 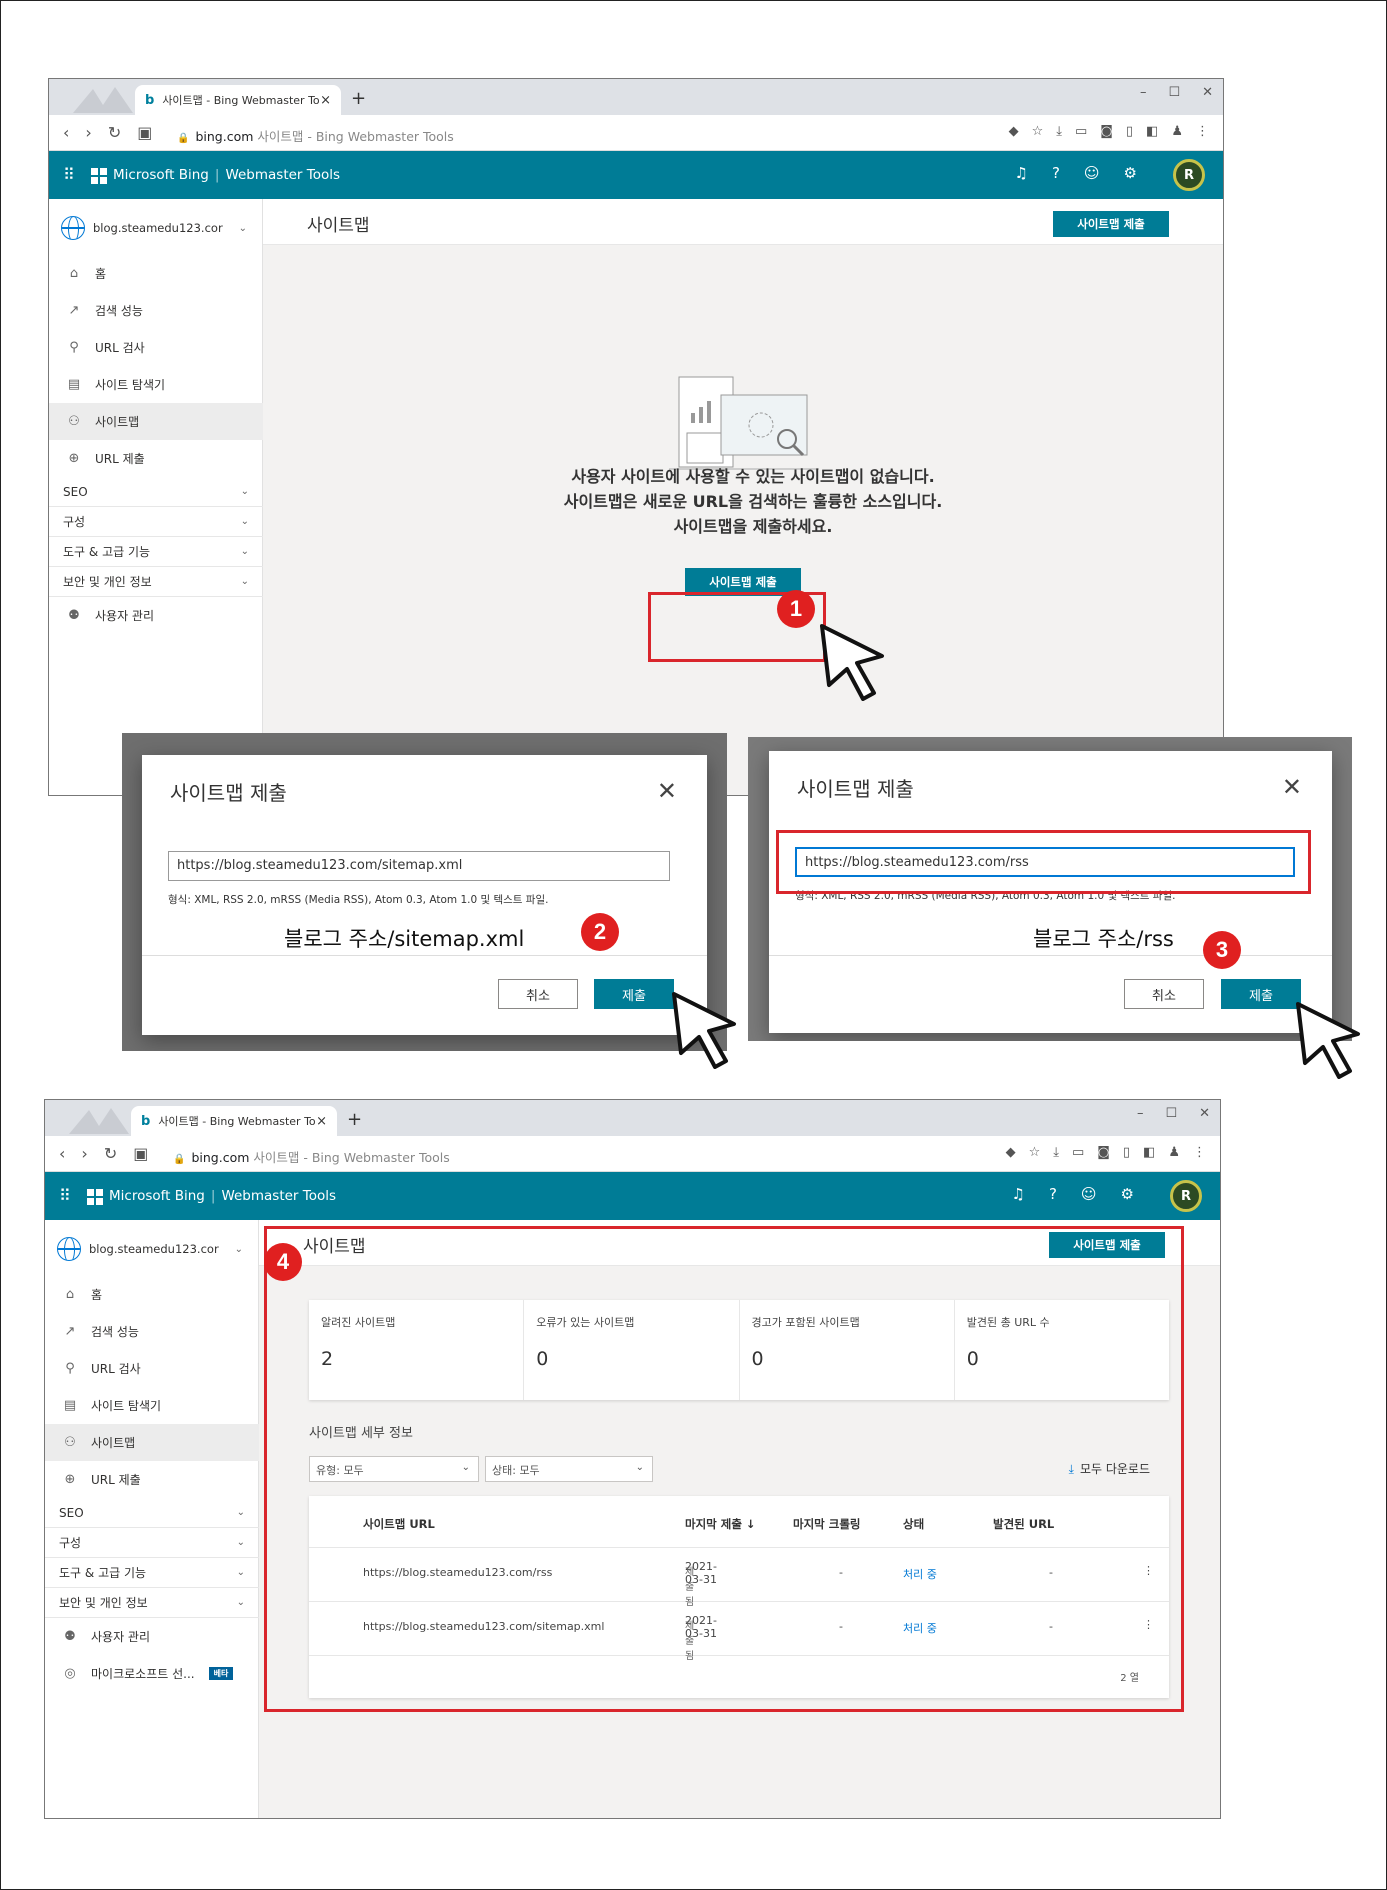 I want to click on sitemap-url-input: https://blog.steamedu123.com/sitemap.xml, so click(x=419, y=866).